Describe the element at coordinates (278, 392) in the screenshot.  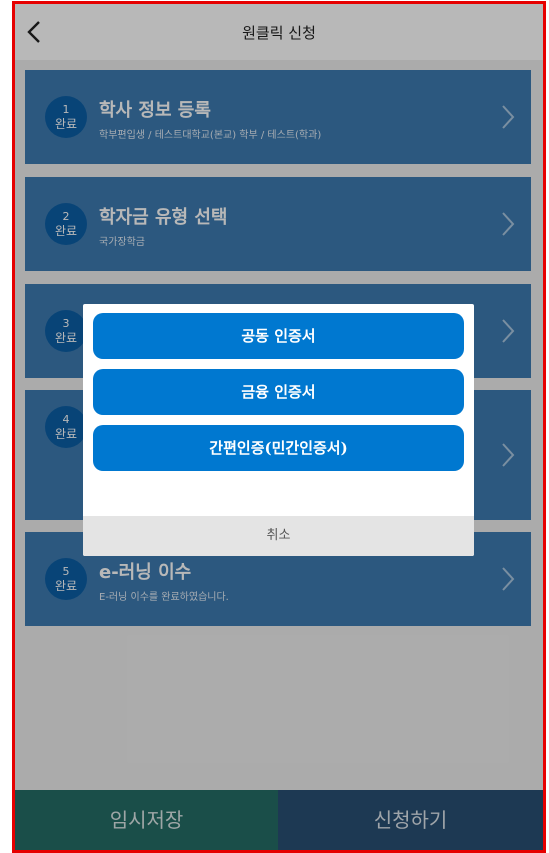
I see `financial-certificate-button: 금융 인증서` at that location.